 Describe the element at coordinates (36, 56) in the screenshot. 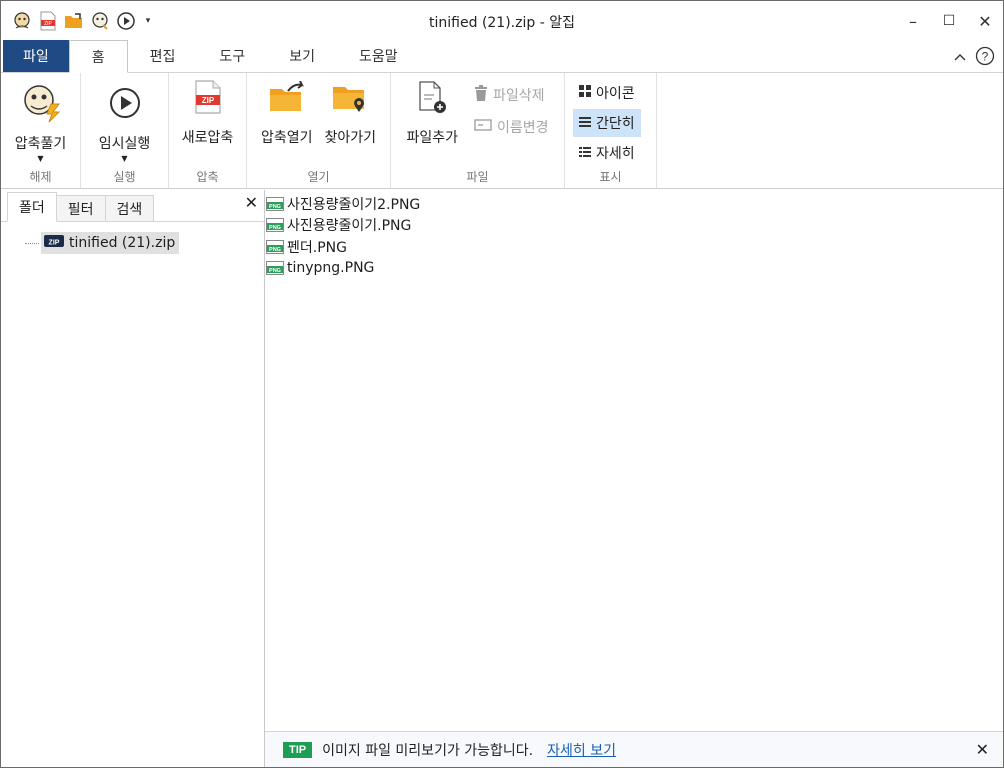

I see `tab-file: 파일` at that location.